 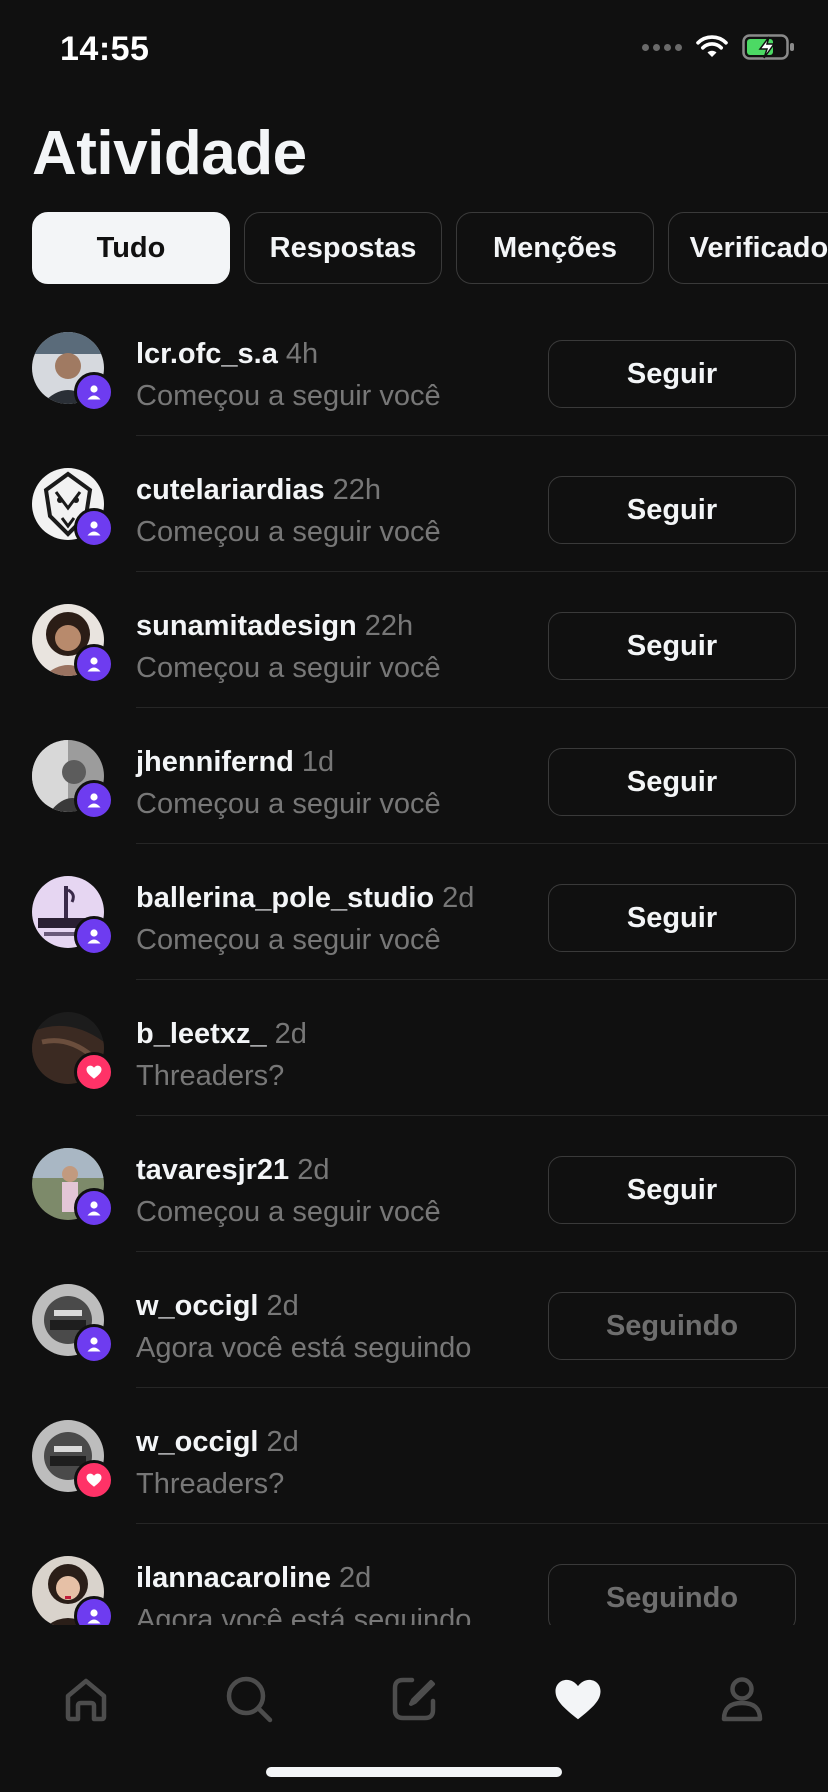 What do you see at coordinates (230, 490) in the screenshot?
I see `username: cutelariardias` at bounding box center [230, 490].